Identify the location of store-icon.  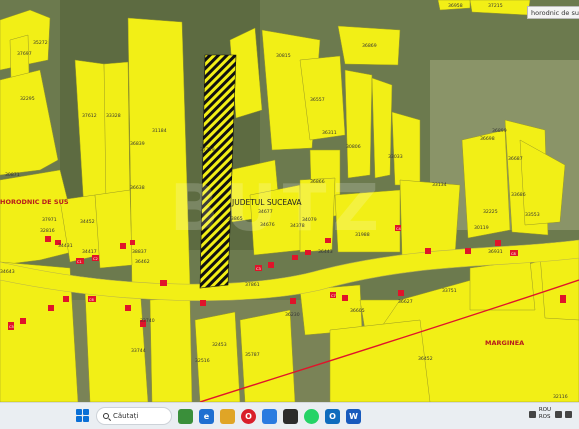
(269, 416).